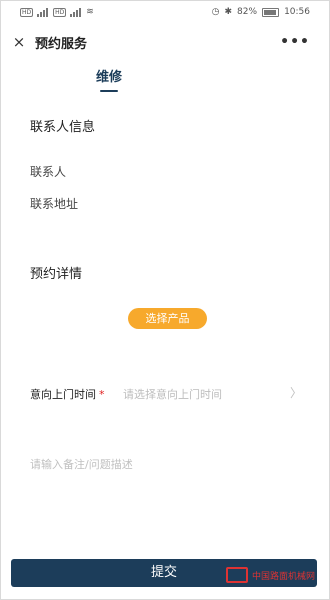 The image size is (330, 600). I want to click on contact-address-field: 联系地址, so click(54, 203).